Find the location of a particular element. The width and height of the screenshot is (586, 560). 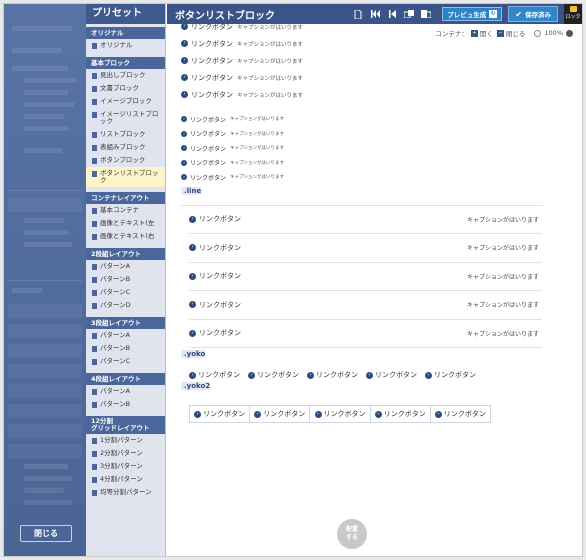

preset-item: 3分割パターン is located at coordinates (125, 466).